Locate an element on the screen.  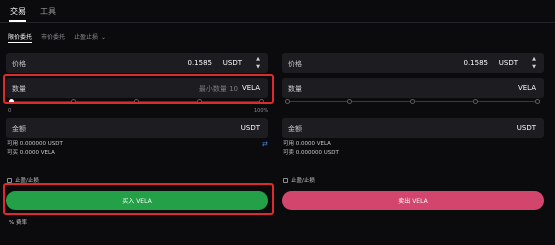
buy-price-unit: USDT is located at coordinates (232, 63).